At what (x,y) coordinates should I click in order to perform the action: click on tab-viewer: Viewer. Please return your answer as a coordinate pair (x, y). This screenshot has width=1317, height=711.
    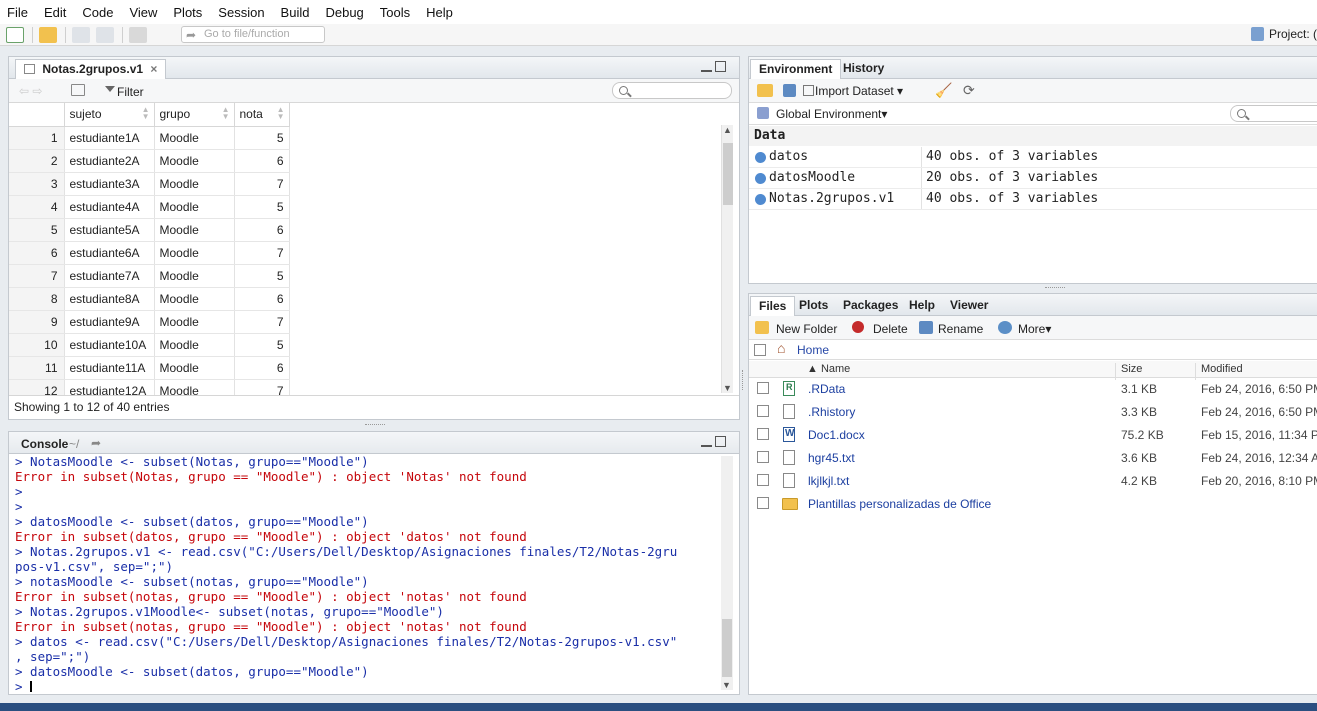
    Looking at the image, I should click on (969, 306).